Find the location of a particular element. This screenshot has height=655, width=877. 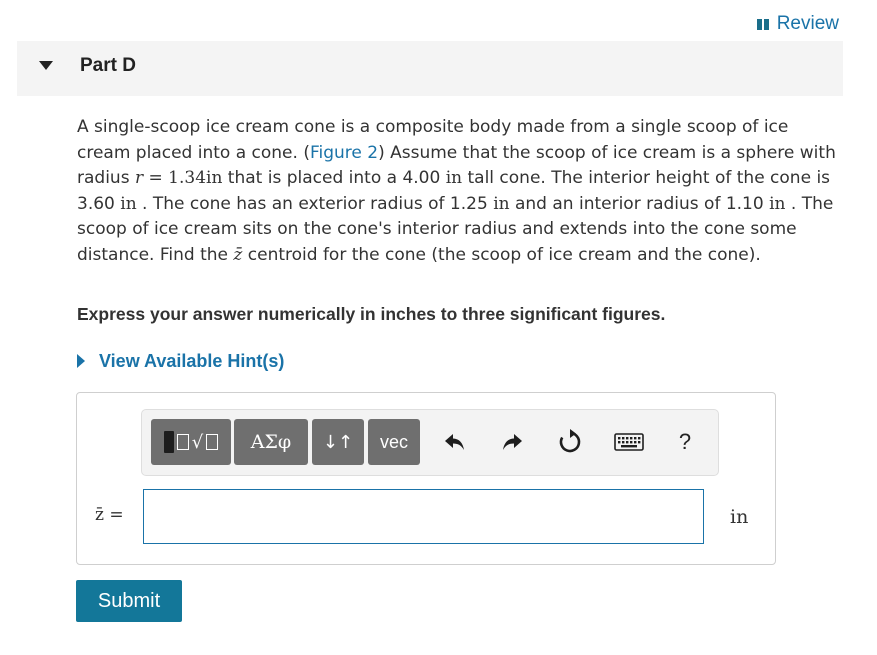

help-button: ? is located at coordinates (685, 442).